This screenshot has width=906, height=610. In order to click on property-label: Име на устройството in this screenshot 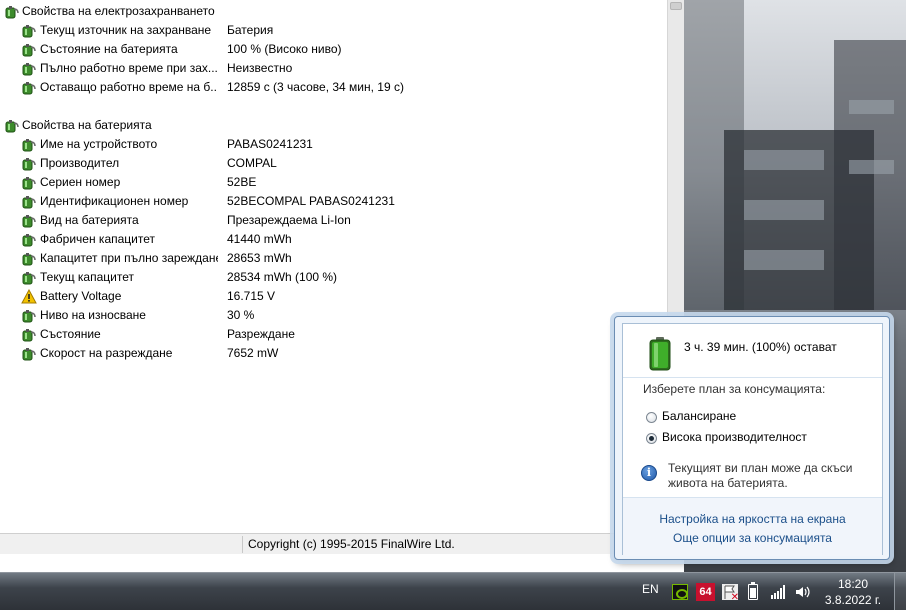, I will do `click(99, 144)`.